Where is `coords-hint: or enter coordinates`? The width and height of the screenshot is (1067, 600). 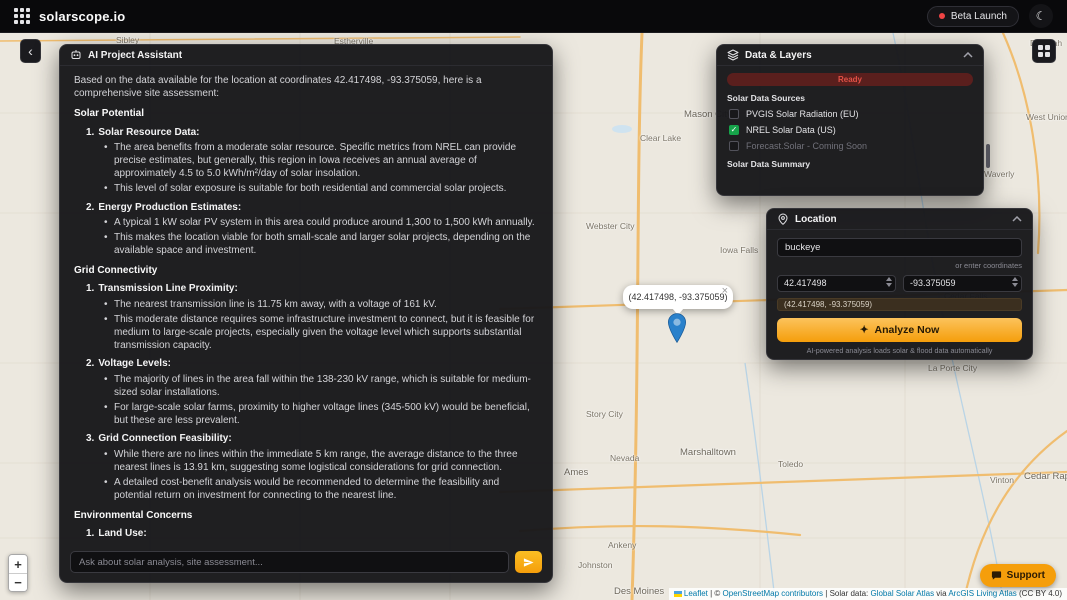 coords-hint: or enter coordinates is located at coordinates (988, 265).